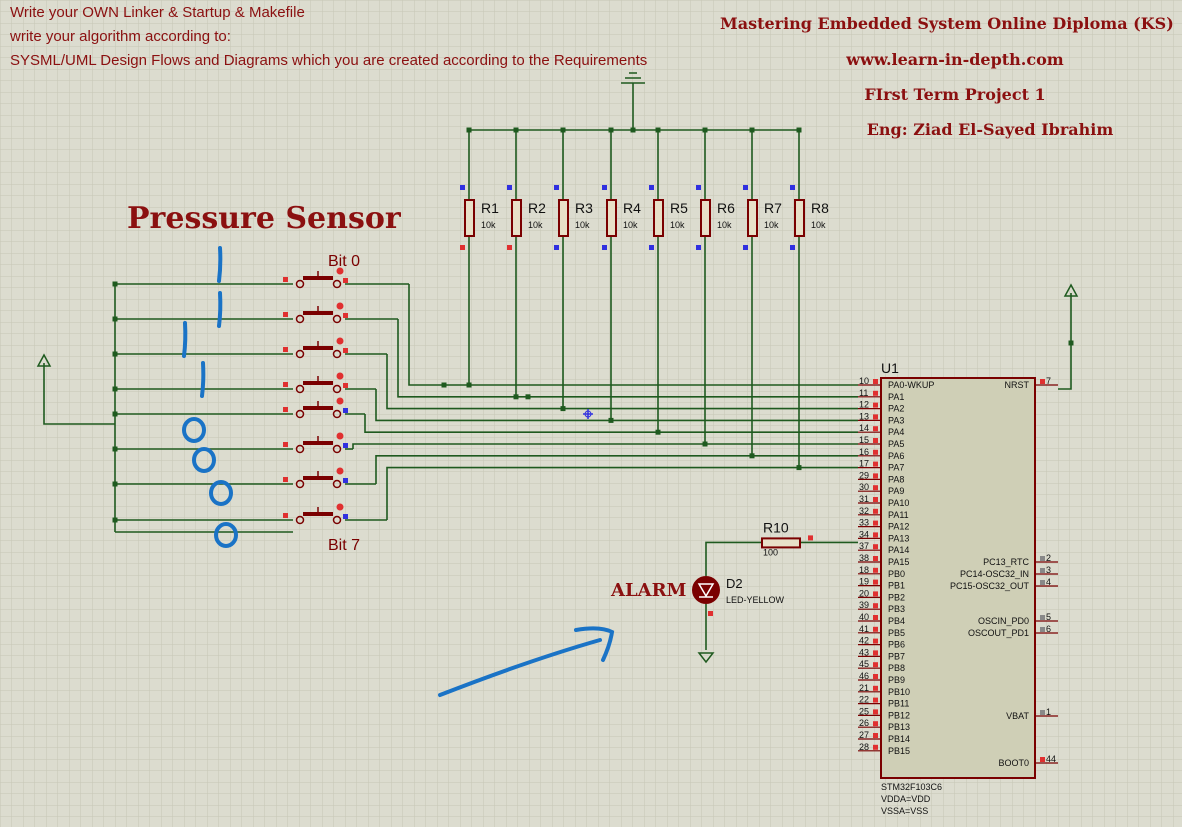  Describe the element at coordinates (896, 609) in the screenshot. I see `mcu-pin-name: PB3` at that location.